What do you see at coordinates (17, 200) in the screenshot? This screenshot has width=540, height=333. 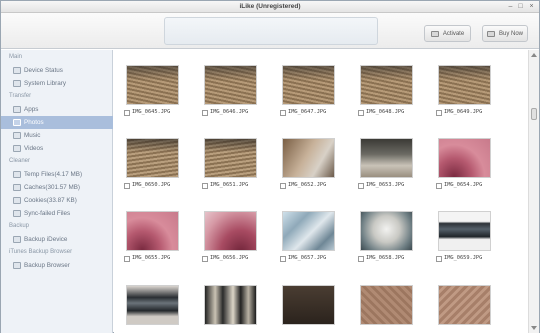 I see `cookies-icon` at bounding box center [17, 200].